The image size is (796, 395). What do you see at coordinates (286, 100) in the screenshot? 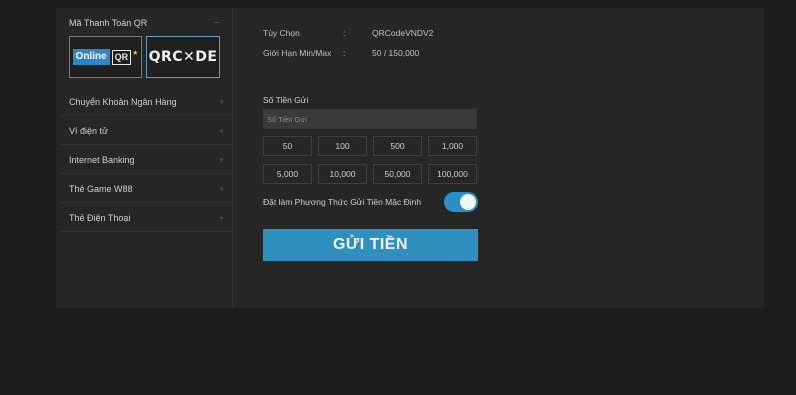
I see `amount-label: Số Tiền Gửi` at bounding box center [286, 100].